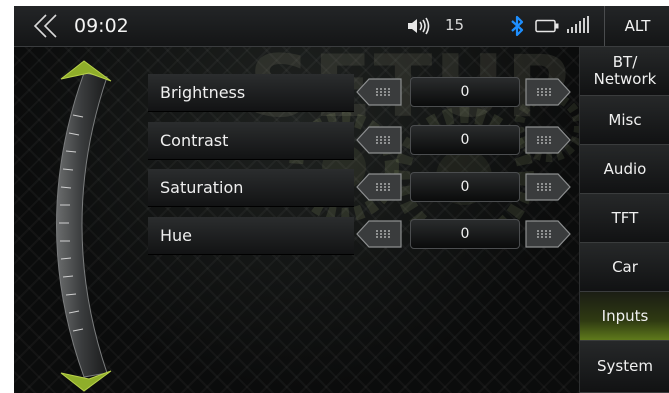 Image resolution: width=669 pixels, height=393 pixels. I want to click on nav-item-misc: Misc, so click(624, 120).